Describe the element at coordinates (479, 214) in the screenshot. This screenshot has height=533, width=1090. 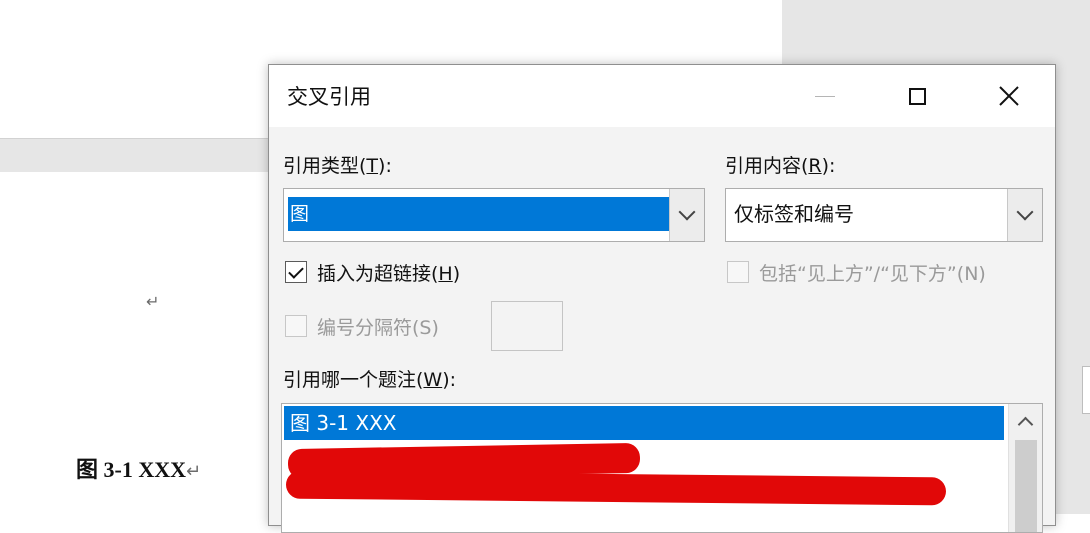
I see `ref-type-selected: 图` at that location.